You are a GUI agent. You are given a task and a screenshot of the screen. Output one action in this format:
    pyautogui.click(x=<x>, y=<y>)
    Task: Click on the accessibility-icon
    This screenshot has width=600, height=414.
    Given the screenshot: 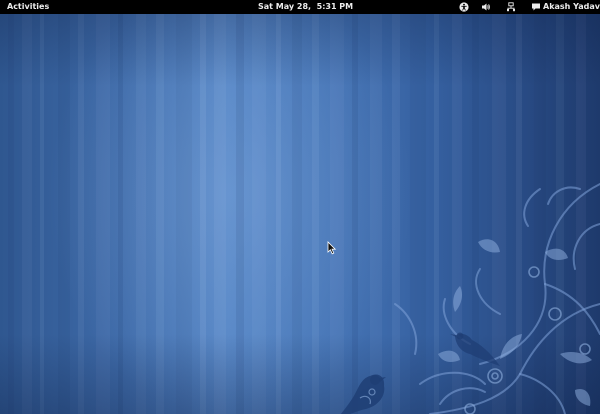 What is the action you would take?
    pyautogui.click(x=464, y=7)
    